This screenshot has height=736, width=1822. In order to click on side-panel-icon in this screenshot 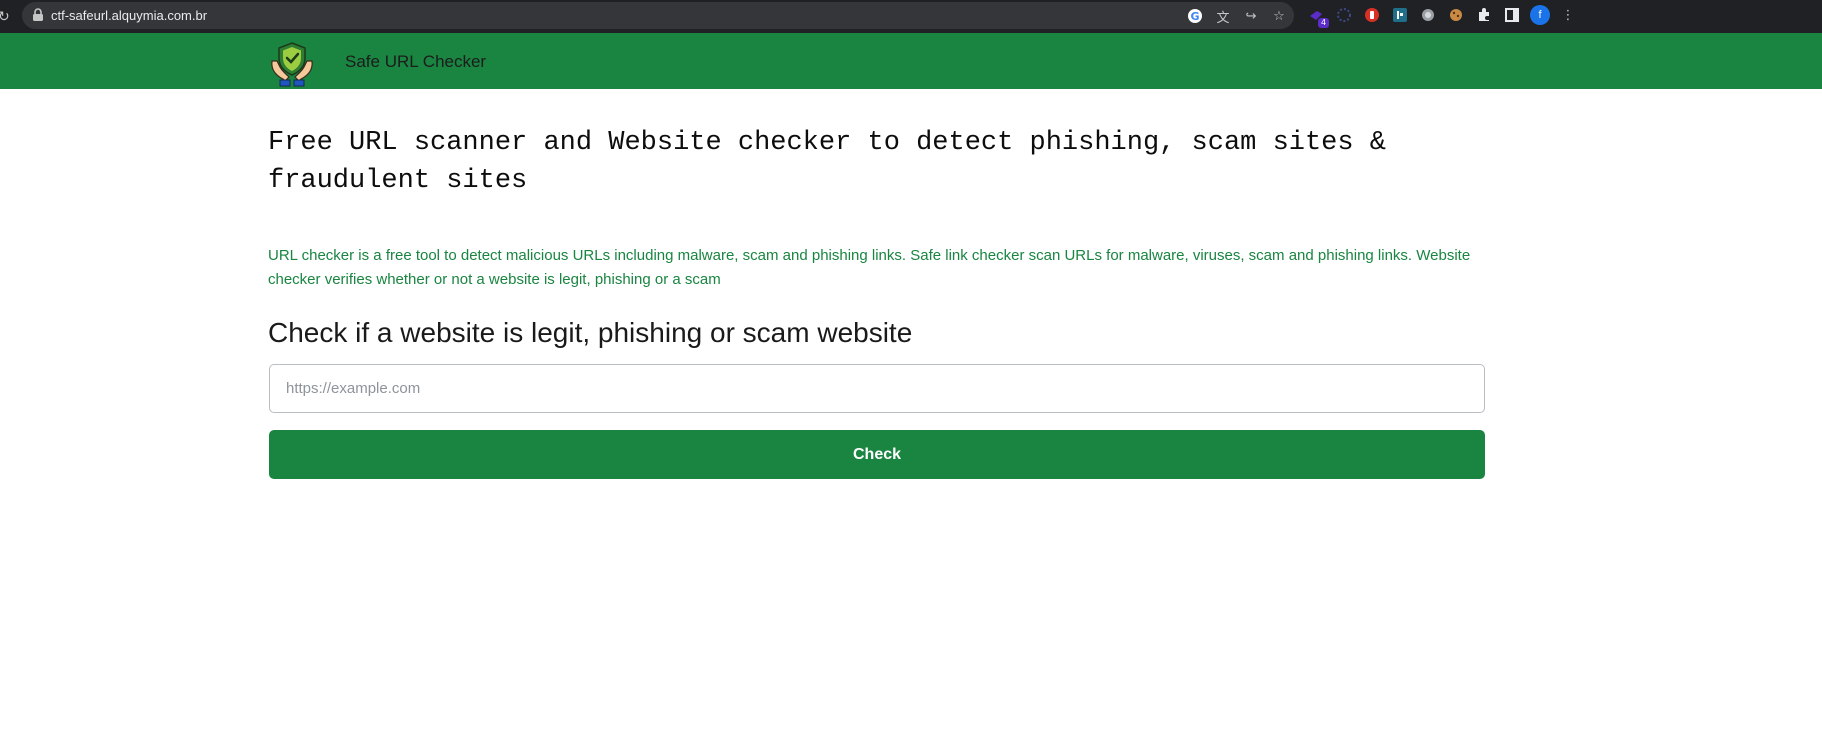, I will do `click(1512, 15)`.